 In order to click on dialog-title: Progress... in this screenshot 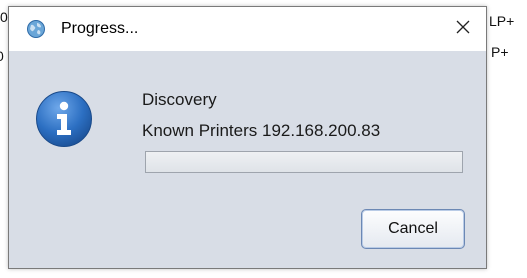, I will do `click(100, 28)`.